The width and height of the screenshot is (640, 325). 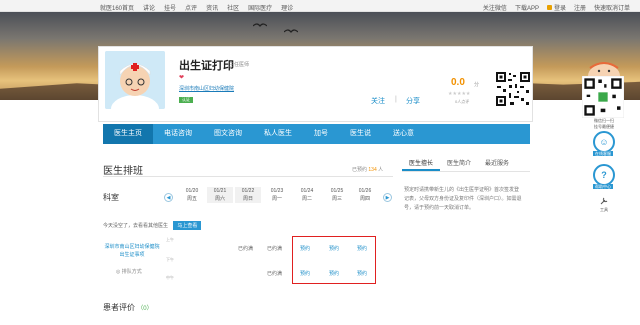 What do you see at coordinates (458, 82) in the screenshot?
I see `rating-score: 0.0` at bounding box center [458, 82].